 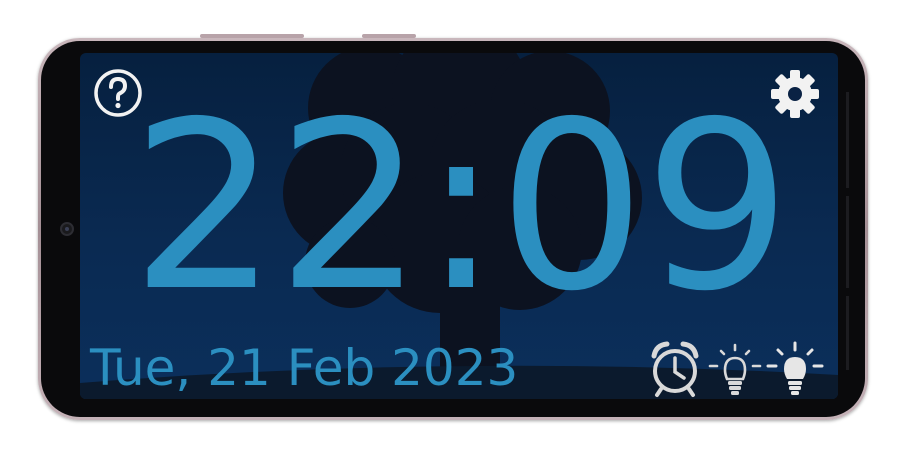 I want to click on bulb-dim-icon, so click(x=735, y=369).